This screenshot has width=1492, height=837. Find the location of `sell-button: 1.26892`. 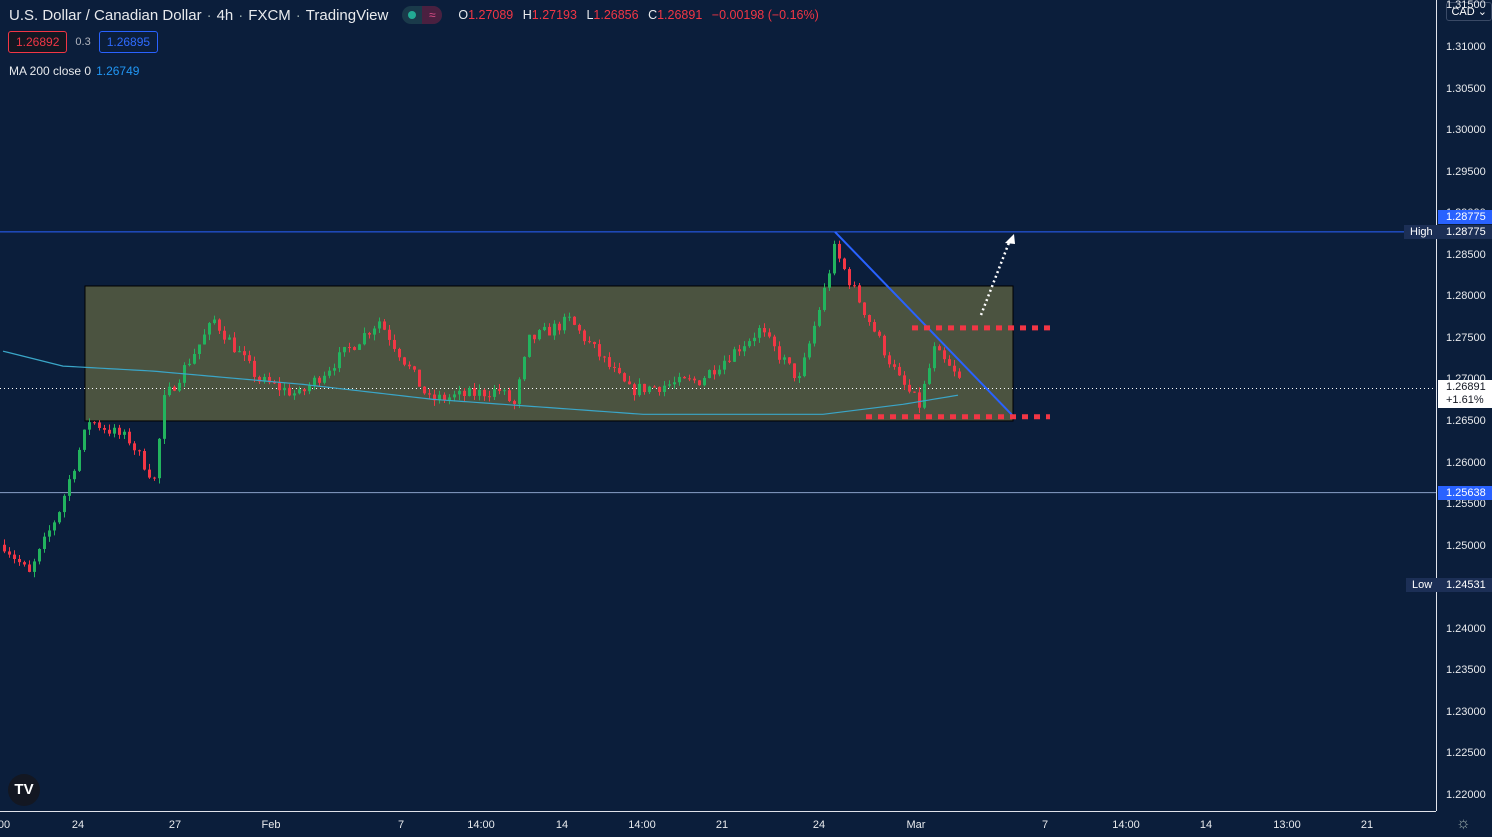

sell-button: 1.26892 is located at coordinates (38, 42).